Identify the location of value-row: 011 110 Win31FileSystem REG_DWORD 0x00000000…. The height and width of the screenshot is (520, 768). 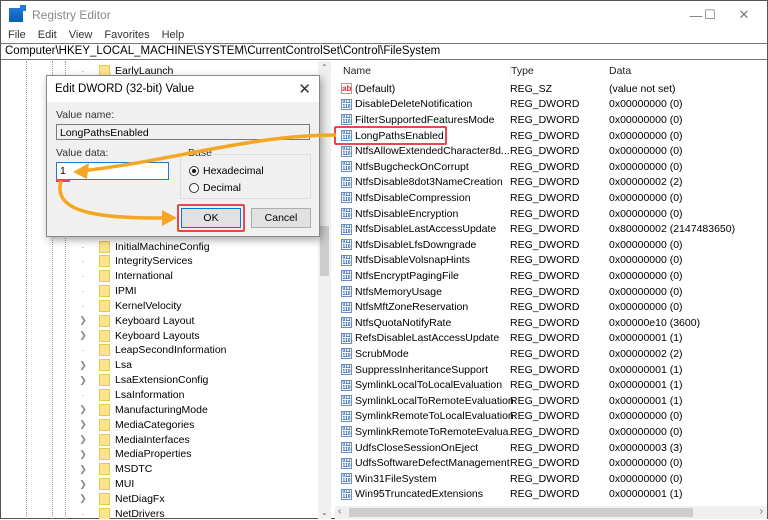
(551, 479).